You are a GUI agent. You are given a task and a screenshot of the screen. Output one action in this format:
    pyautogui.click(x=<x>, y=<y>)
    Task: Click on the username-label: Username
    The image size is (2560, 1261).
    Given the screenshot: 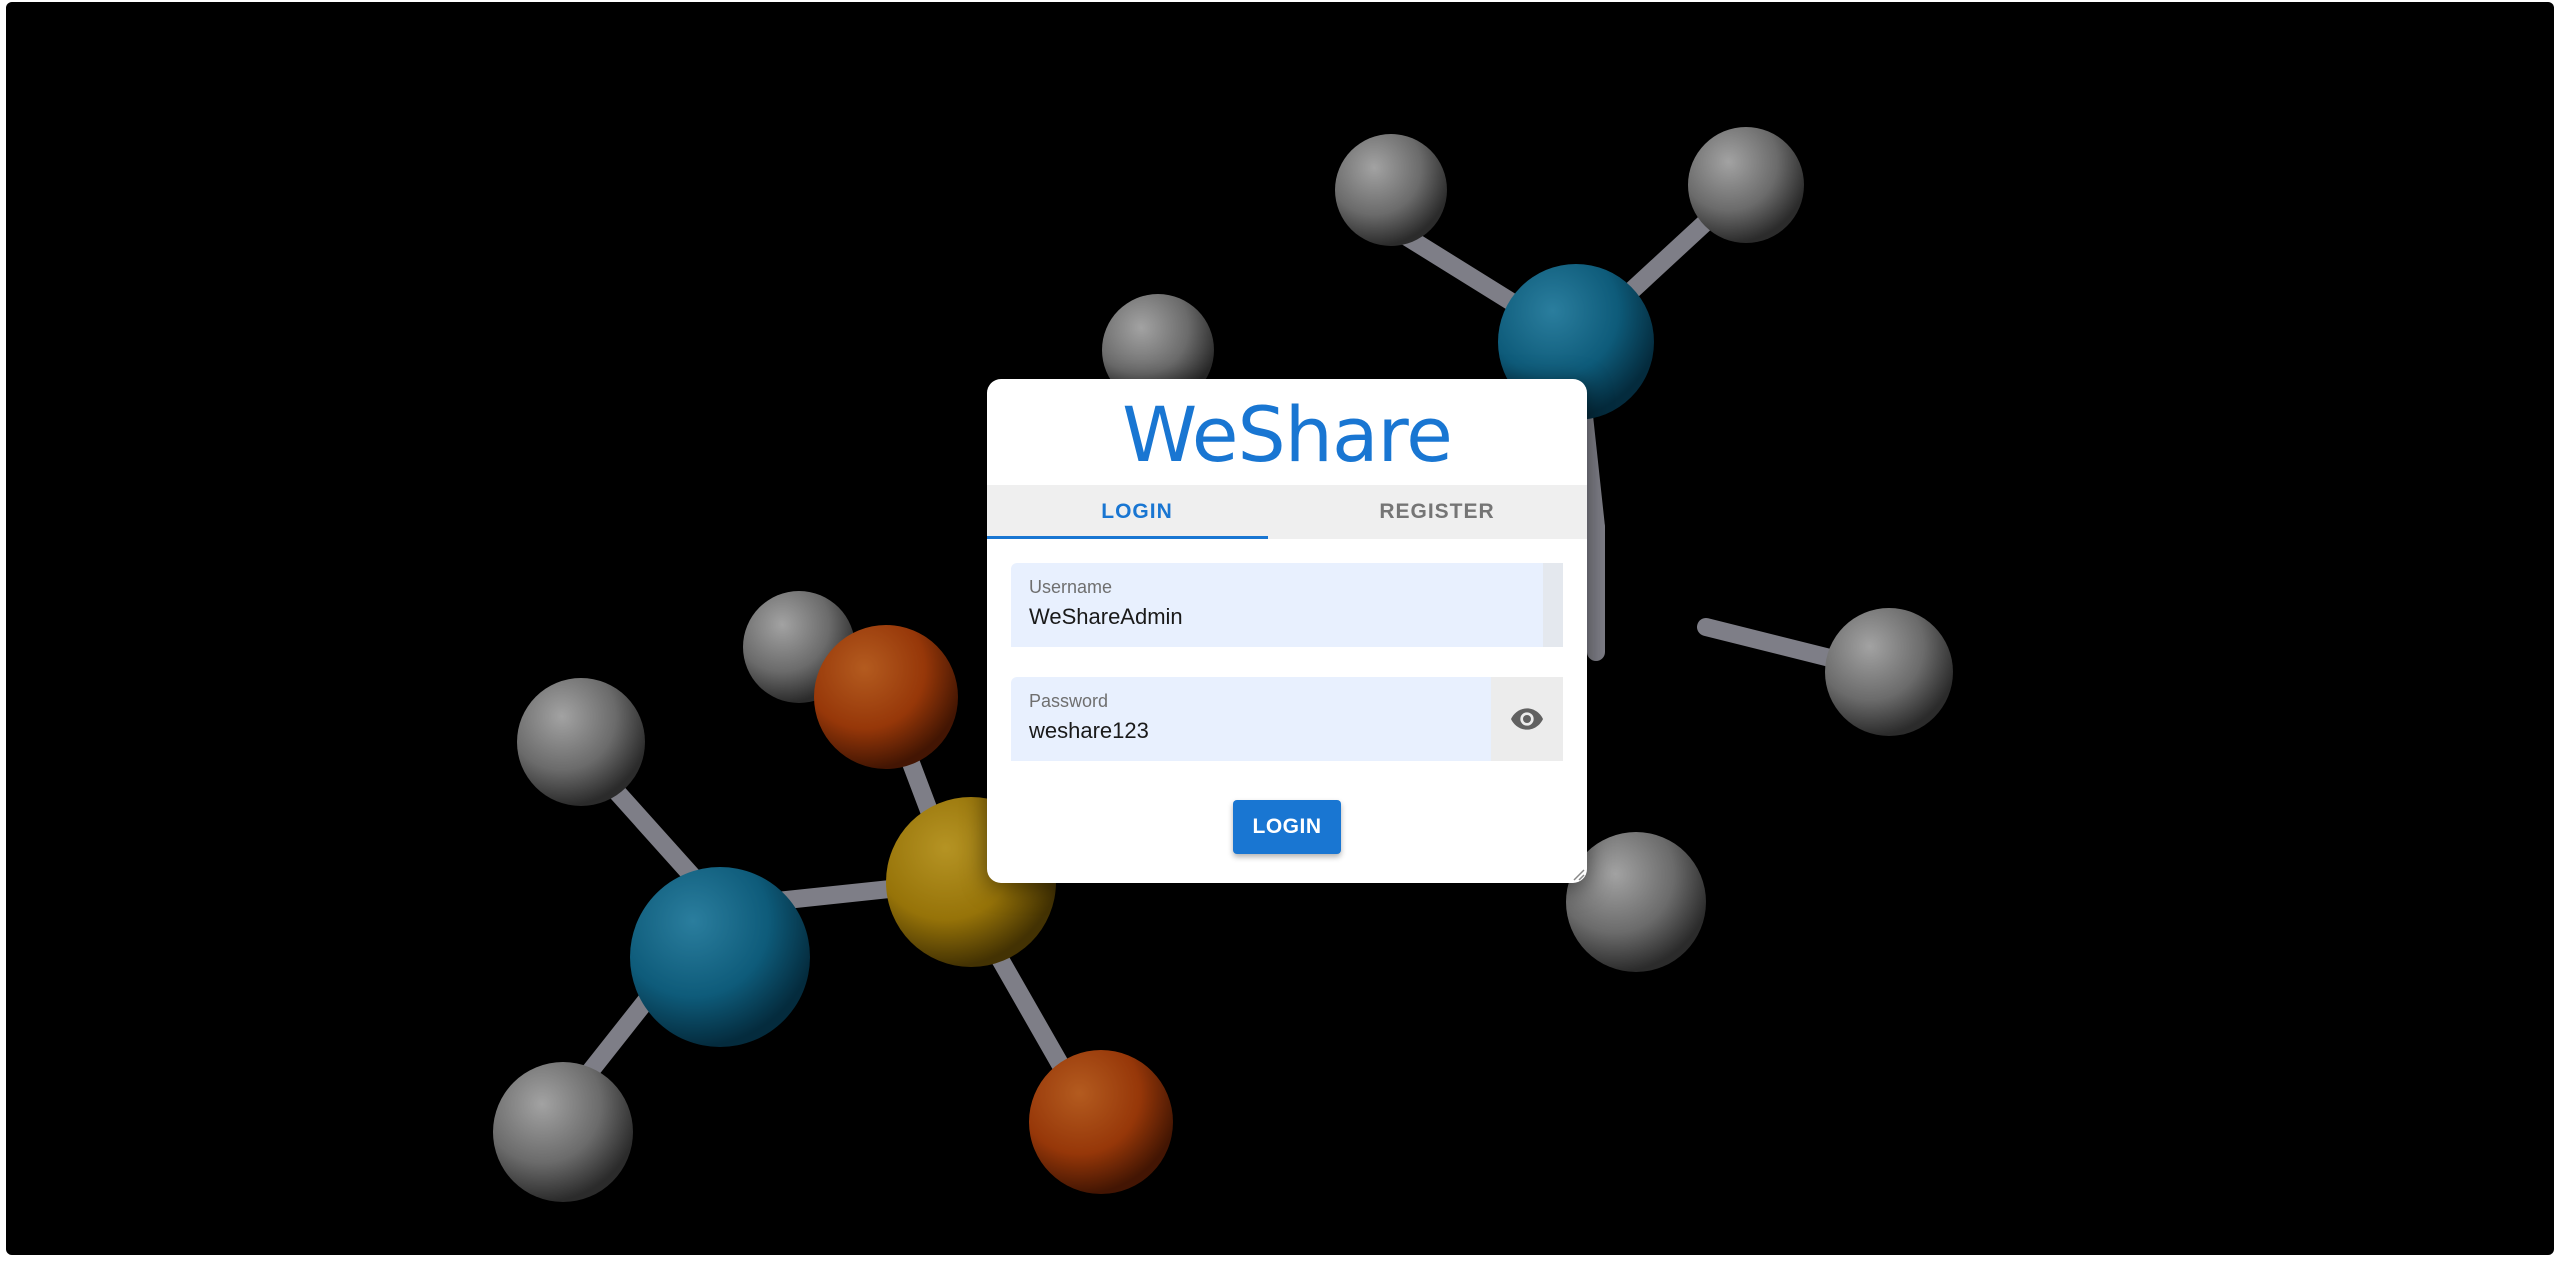 What is the action you would take?
    pyautogui.click(x=1071, y=587)
    